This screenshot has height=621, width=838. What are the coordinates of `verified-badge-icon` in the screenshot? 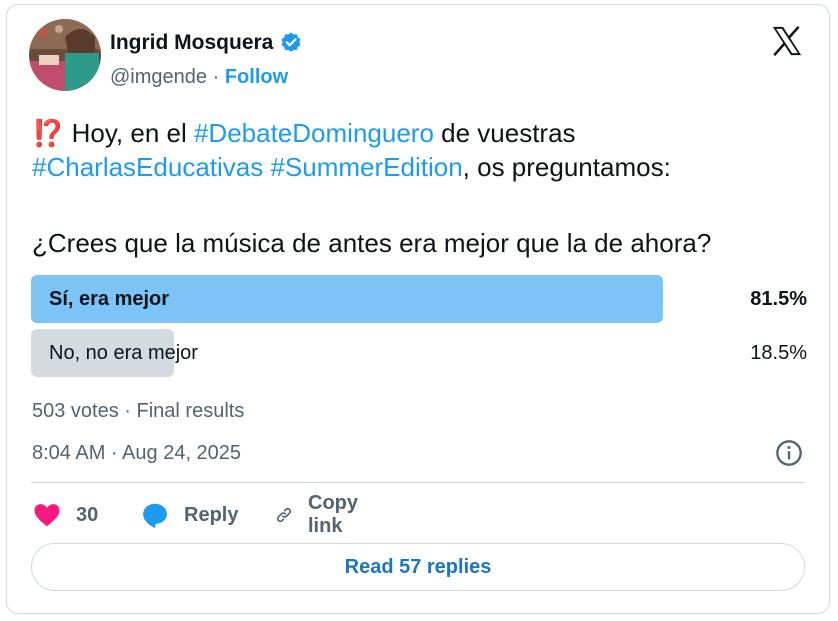 It's located at (291, 42).